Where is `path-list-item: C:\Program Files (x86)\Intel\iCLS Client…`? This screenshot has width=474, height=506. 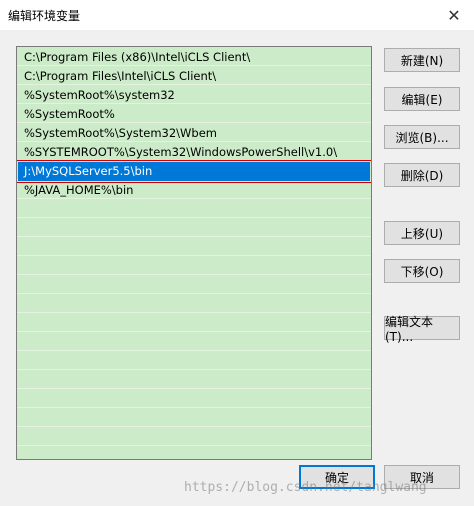
path-list-item: C:\Program Files (x86)\Intel\iCLS Client… is located at coordinates (194, 57).